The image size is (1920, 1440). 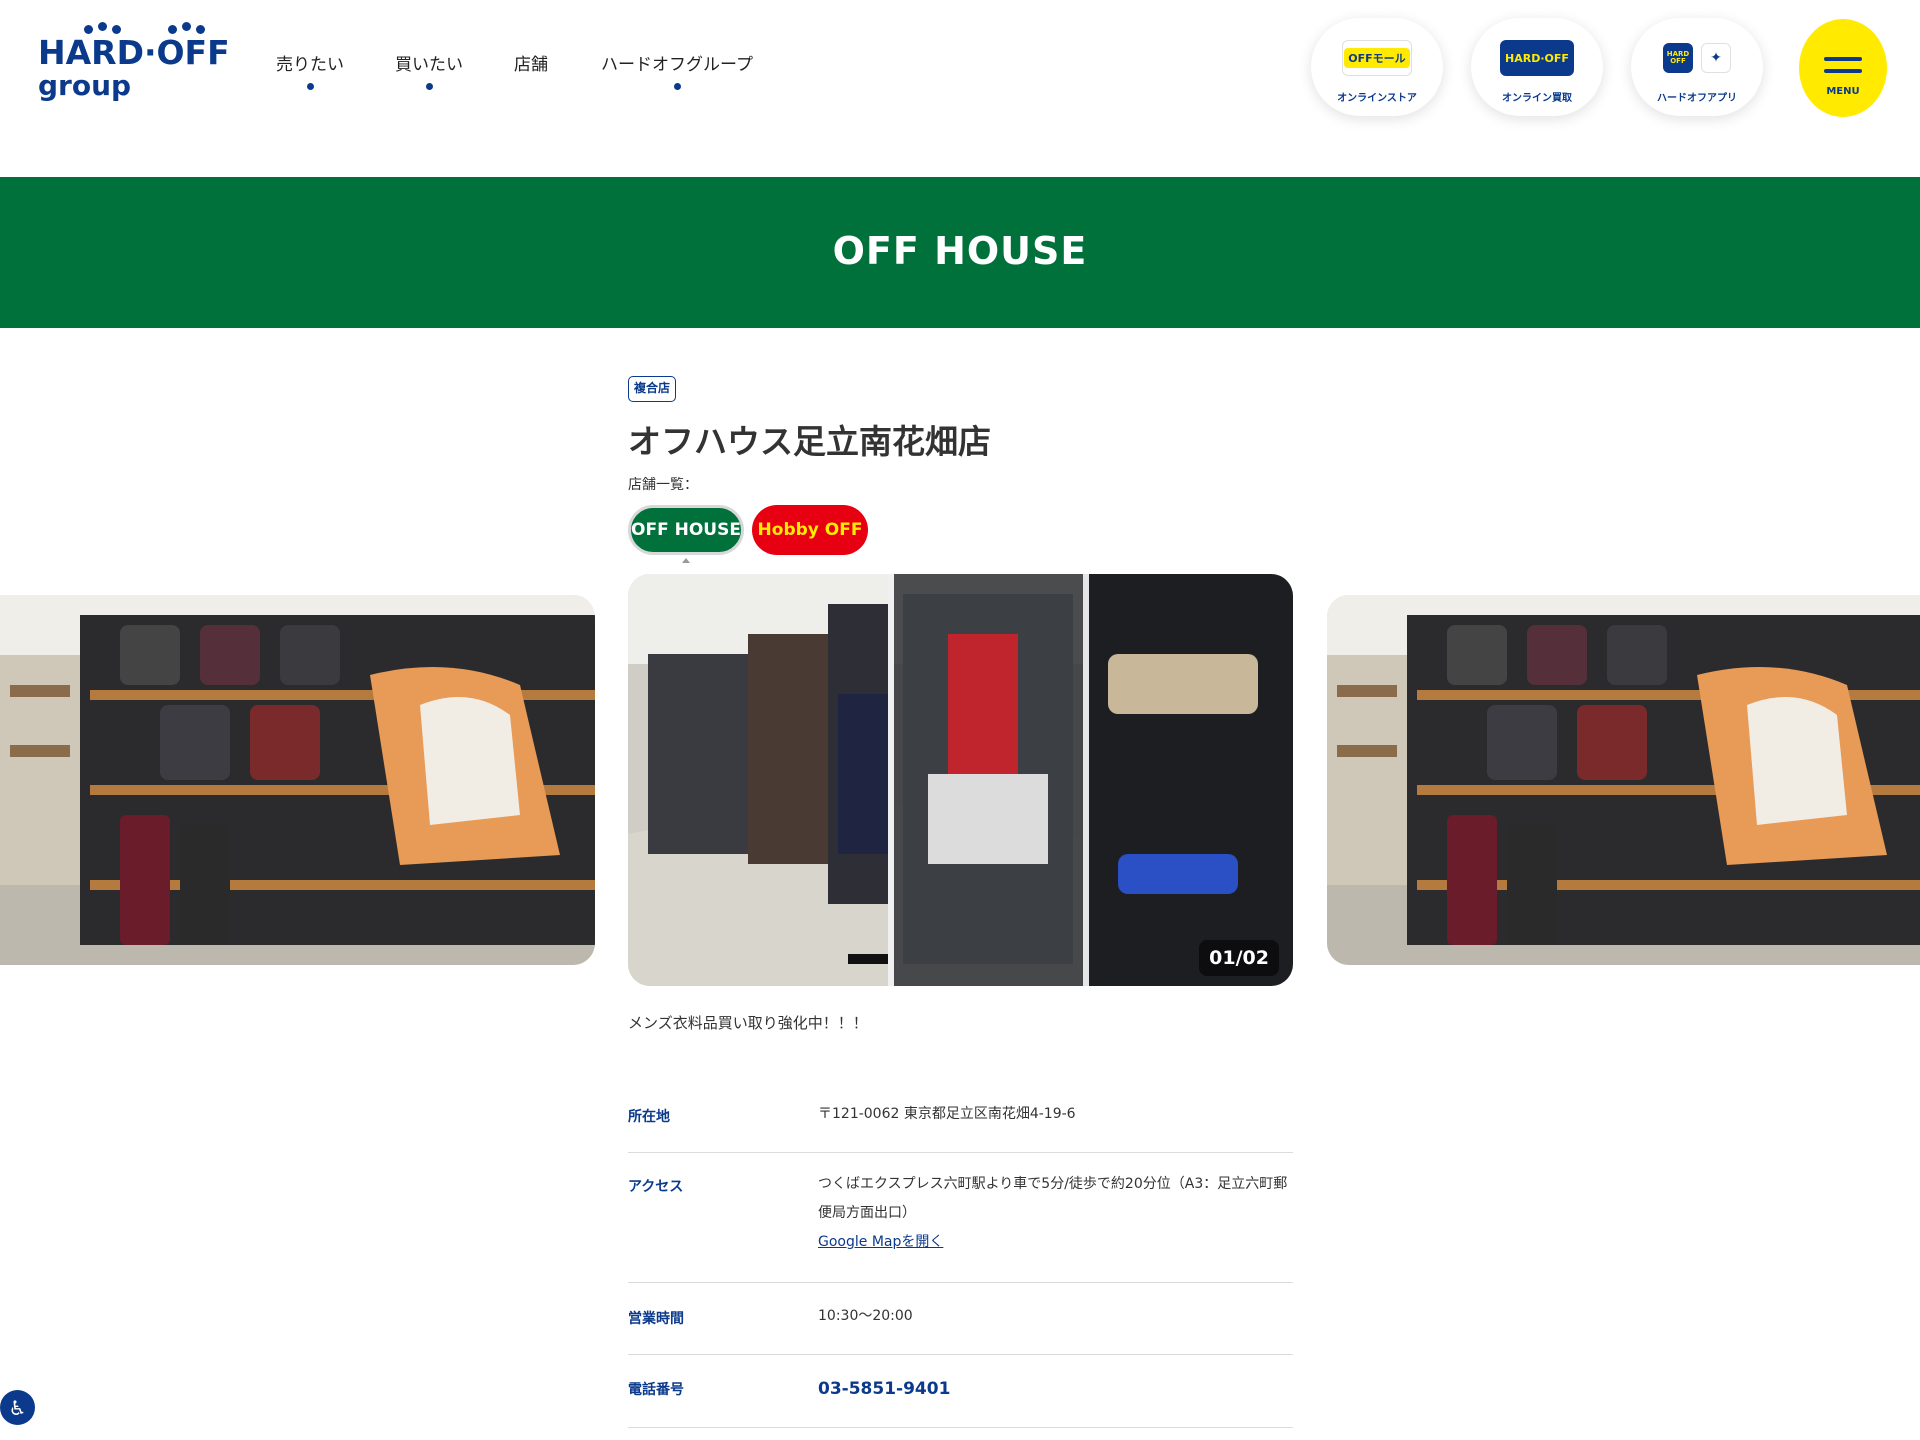 What do you see at coordinates (677, 65) in the screenshot?
I see `nav-group-label: ハードオフグループ` at bounding box center [677, 65].